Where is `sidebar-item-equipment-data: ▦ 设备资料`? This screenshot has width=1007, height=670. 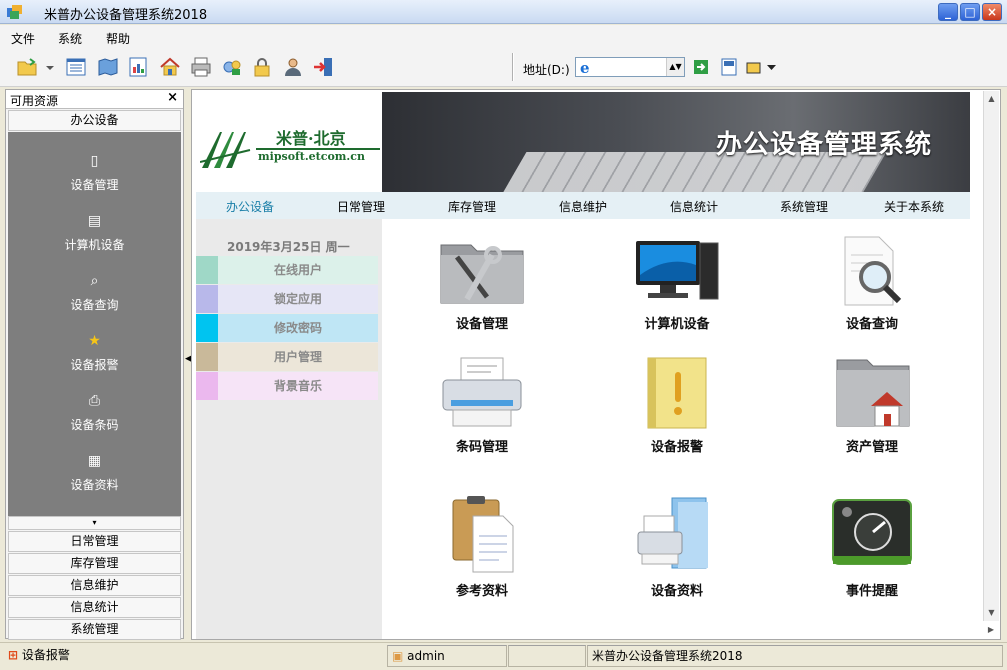 sidebar-item-equipment-data: ▦ 设备资料 is located at coordinates (94, 480).